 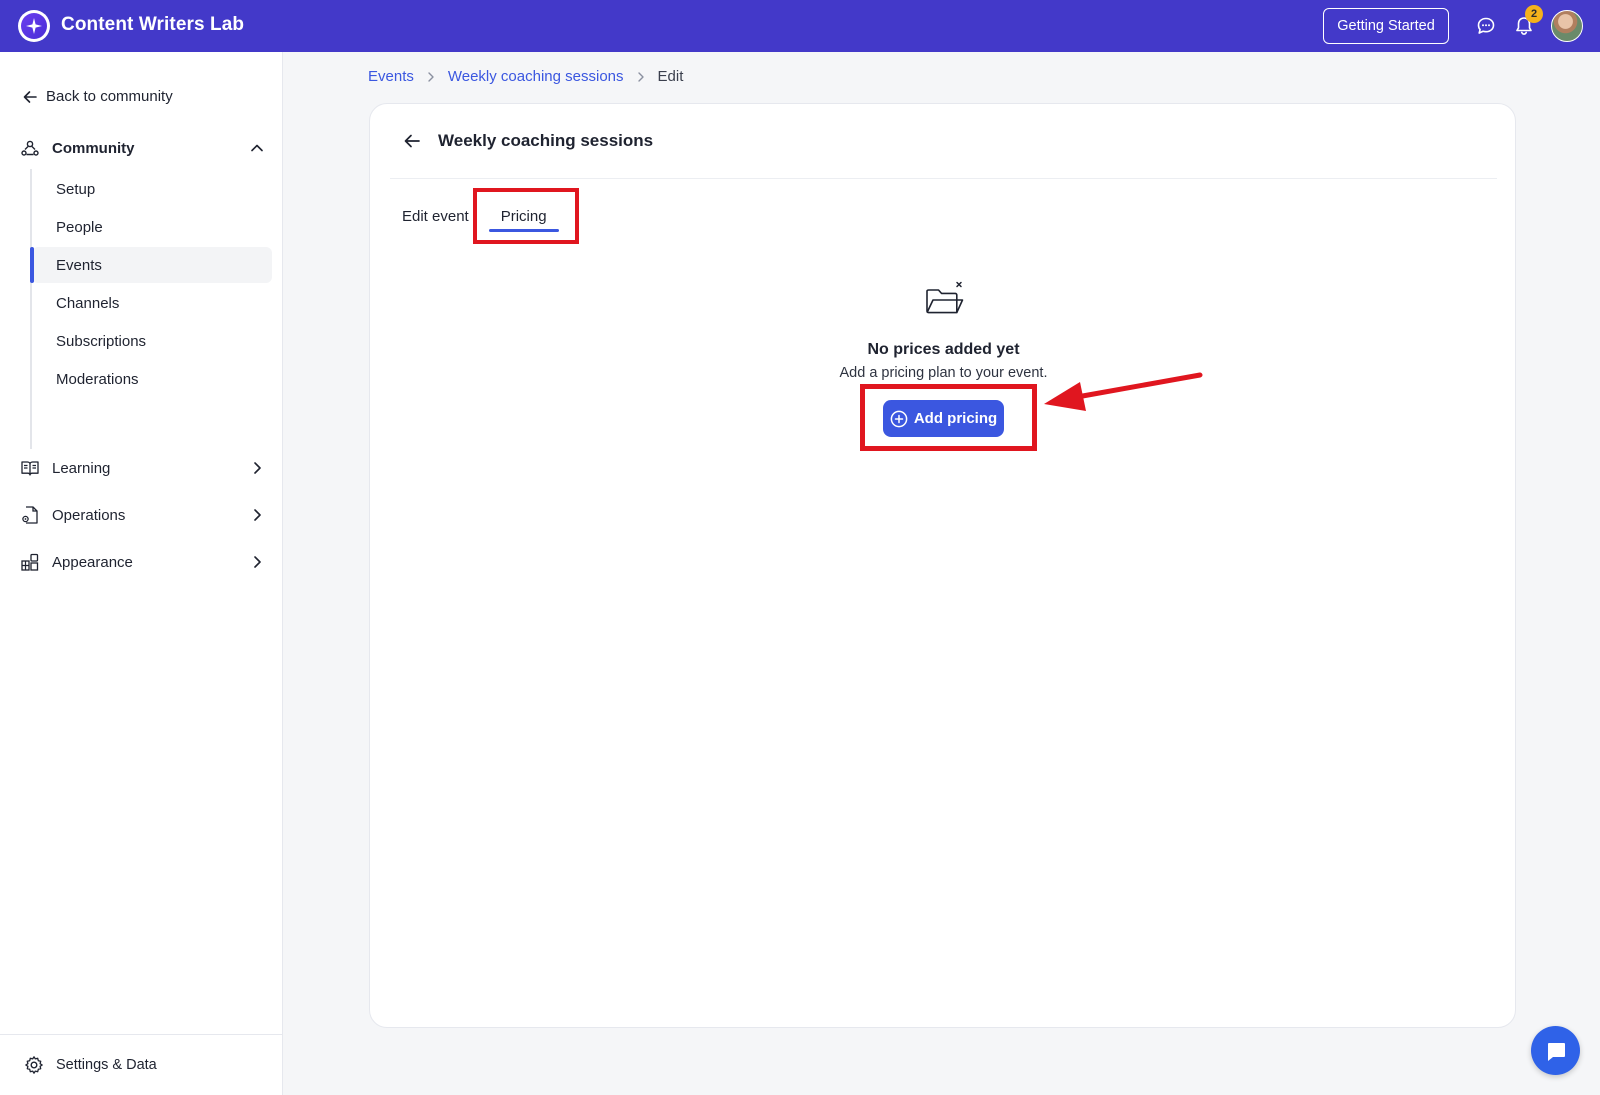 I want to click on getting-started-button: Getting Started, so click(x=1386, y=26).